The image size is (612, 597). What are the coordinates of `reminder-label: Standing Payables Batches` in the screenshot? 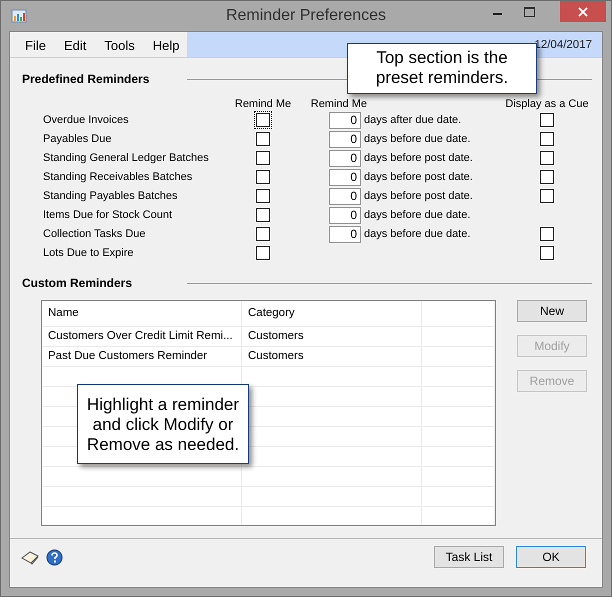 It's located at (111, 196).